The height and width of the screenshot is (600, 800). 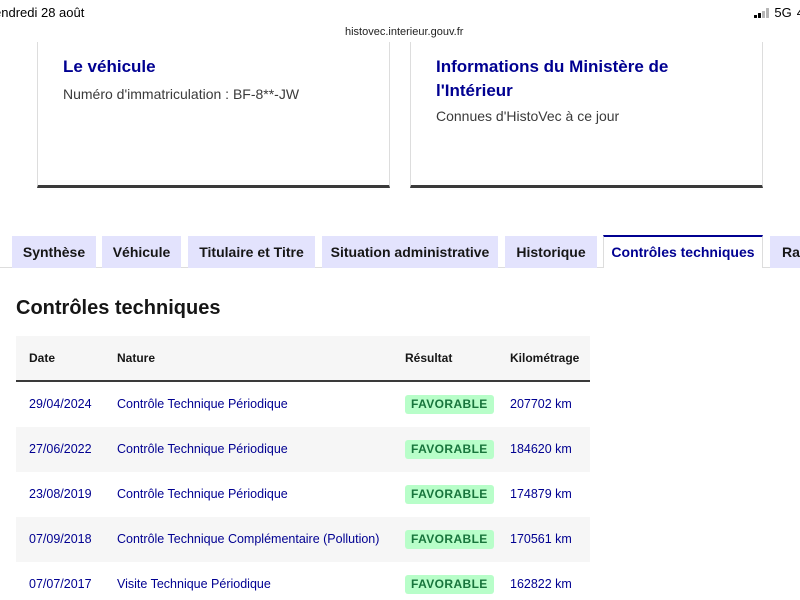 What do you see at coordinates (762, 12) in the screenshot?
I see `signal-icon` at bounding box center [762, 12].